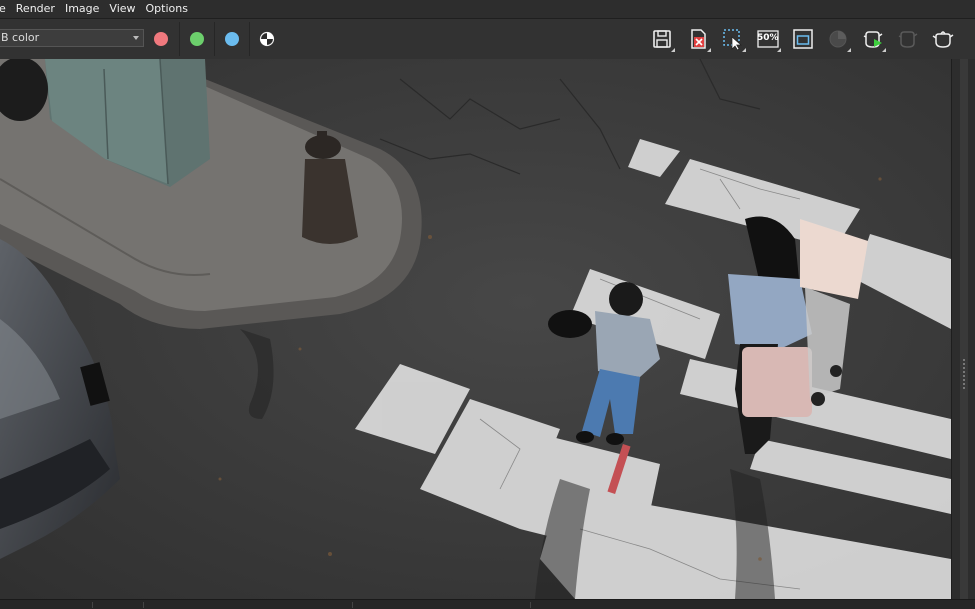  Describe the element at coordinates (777, 382) in the screenshot. I see `tote-bag` at that location.